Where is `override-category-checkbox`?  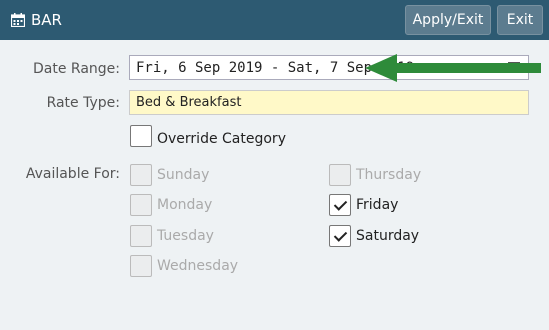 override-category-checkbox is located at coordinates (141, 136).